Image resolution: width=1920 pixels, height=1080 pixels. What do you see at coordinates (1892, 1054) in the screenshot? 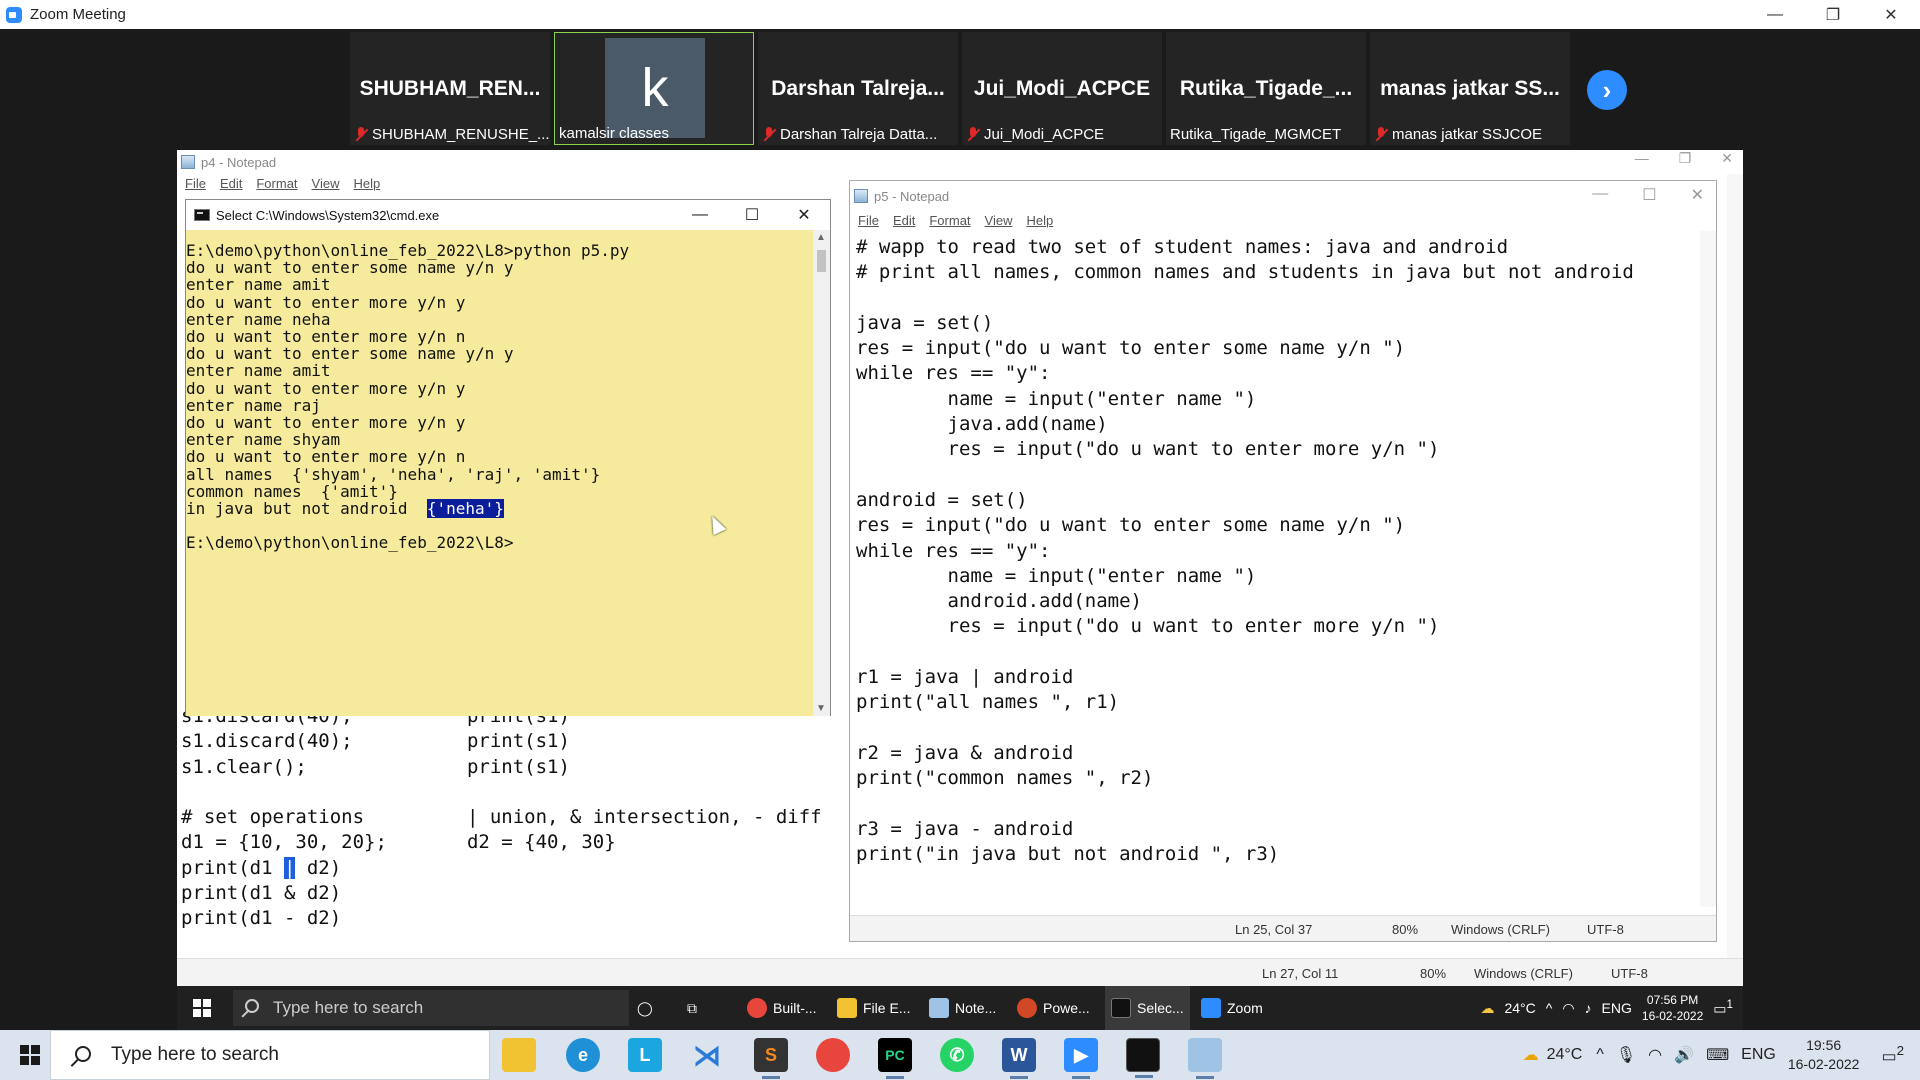
I see `notification-icon: ▭2` at bounding box center [1892, 1054].